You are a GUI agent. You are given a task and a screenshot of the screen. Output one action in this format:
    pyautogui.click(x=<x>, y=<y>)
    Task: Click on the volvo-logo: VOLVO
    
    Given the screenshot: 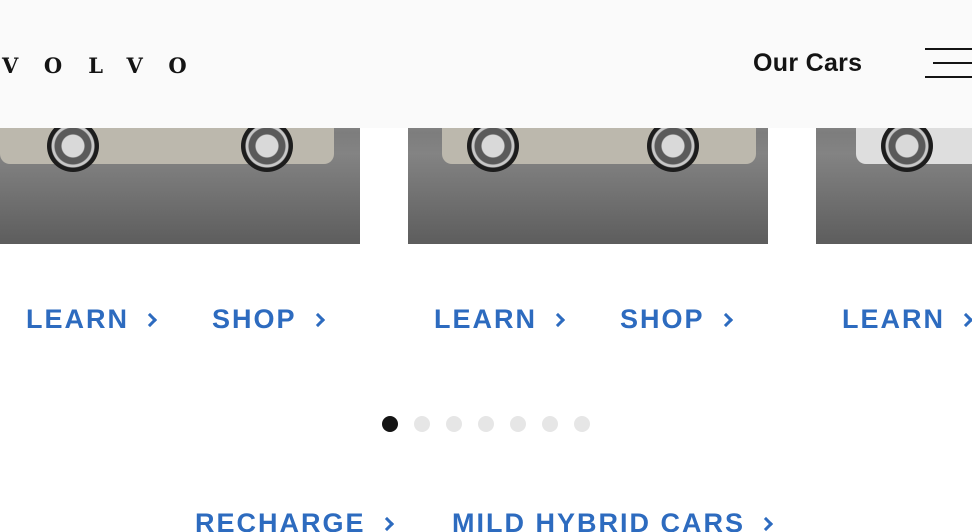 What is the action you would take?
    pyautogui.click(x=107, y=65)
    